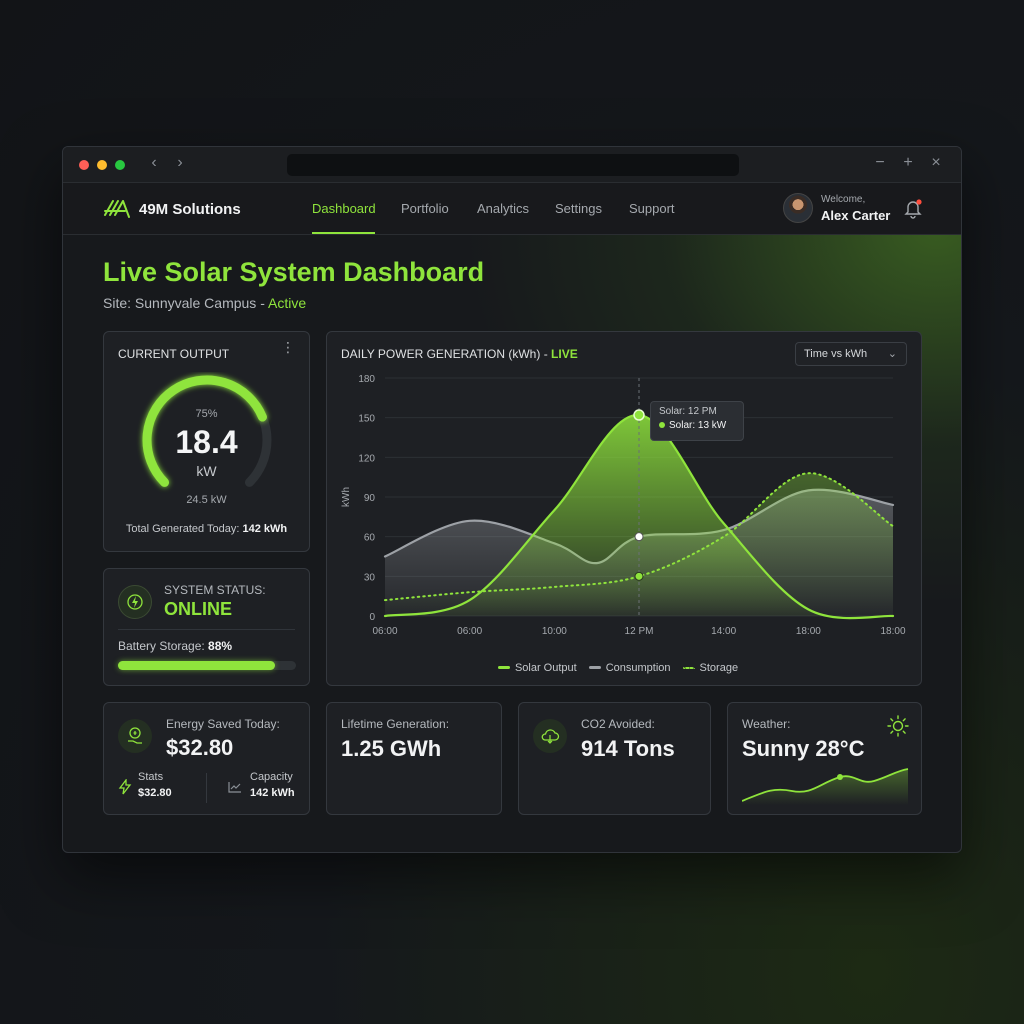  I want to click on welcome-label: Welcome,, so click(843, 199).